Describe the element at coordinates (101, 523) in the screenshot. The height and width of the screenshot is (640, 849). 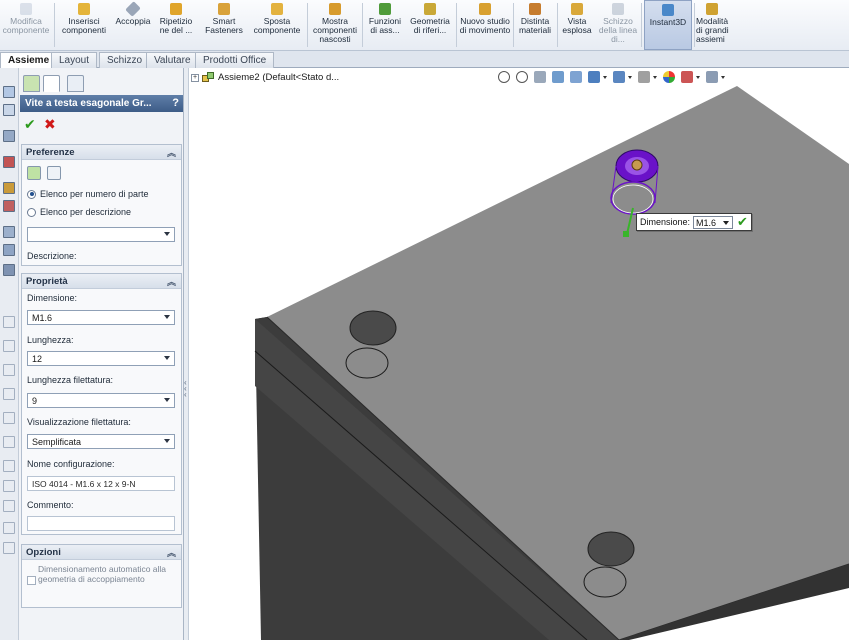
I see `comment-input` at that location.